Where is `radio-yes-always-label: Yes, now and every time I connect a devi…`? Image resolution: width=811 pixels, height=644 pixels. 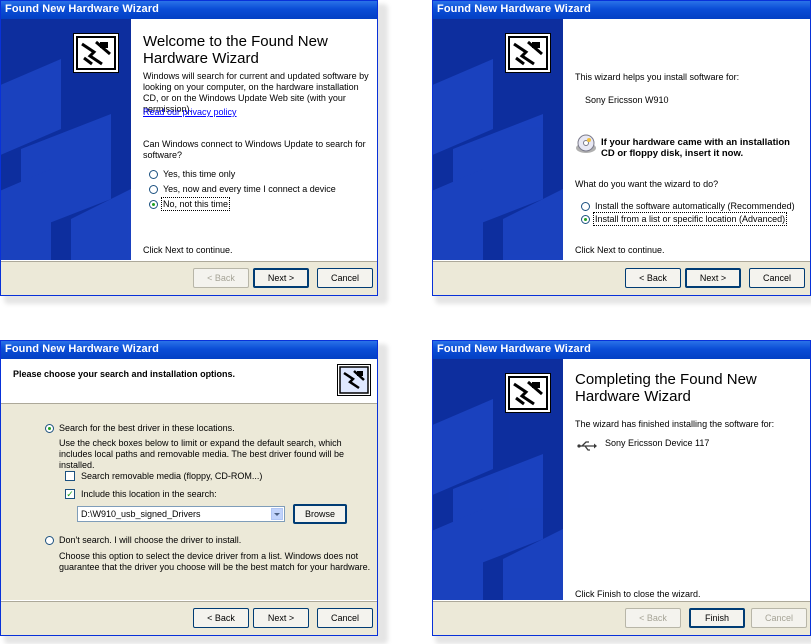
radio-yes-always-label: Yes, now and every time I connect a devi… is located at coordinates (249, 189).